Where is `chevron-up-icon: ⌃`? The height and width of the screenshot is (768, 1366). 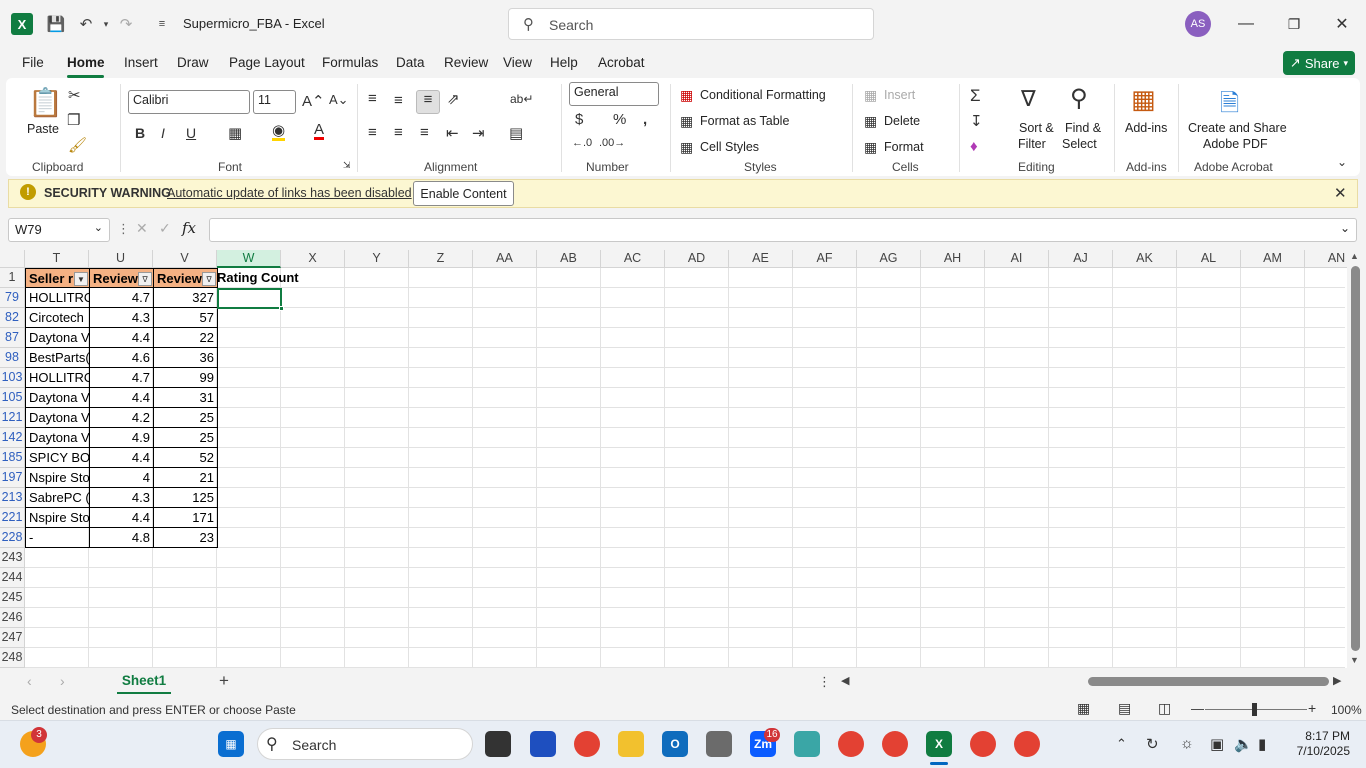 chevron-up-icon: ⌃ is located at coordinates (1121, 744).